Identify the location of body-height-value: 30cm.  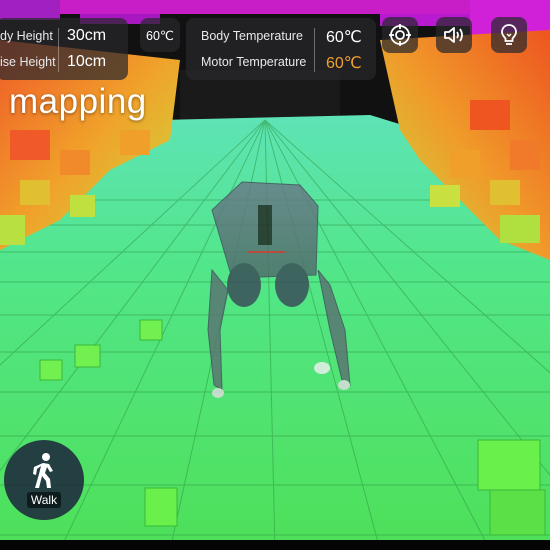
(87, 35).